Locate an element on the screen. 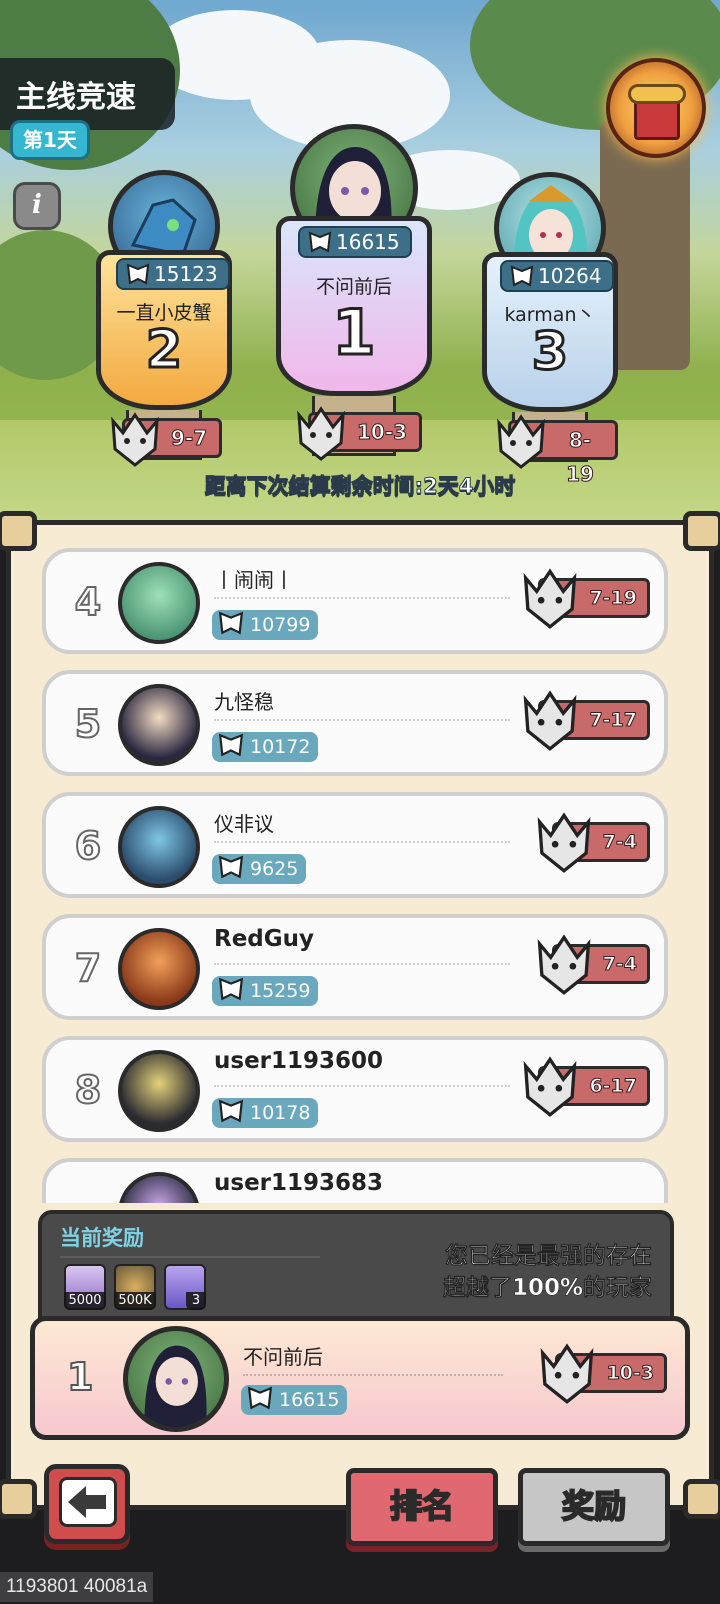 The width and height of the screenshot is (720, 1604). place-number: 1 is located at coordinates (354, 333).